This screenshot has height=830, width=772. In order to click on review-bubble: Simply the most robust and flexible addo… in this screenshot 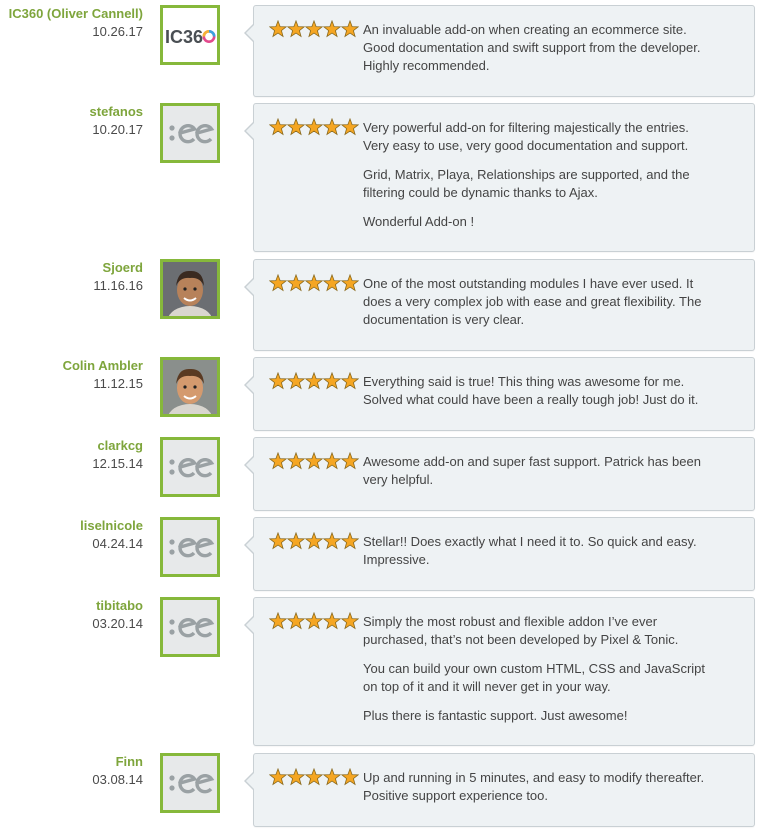, I will do `click(499, 671)`.